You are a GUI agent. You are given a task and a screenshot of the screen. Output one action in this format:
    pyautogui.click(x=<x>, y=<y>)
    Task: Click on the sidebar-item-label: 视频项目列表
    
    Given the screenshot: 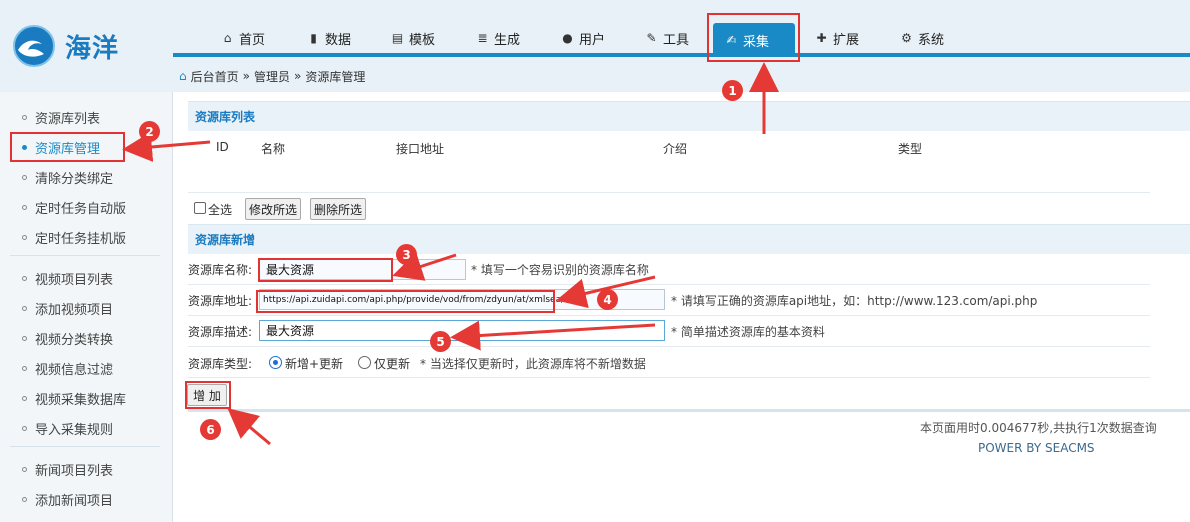 What is the action you would take?
    pyautogui.click(x=74, y=280)
    